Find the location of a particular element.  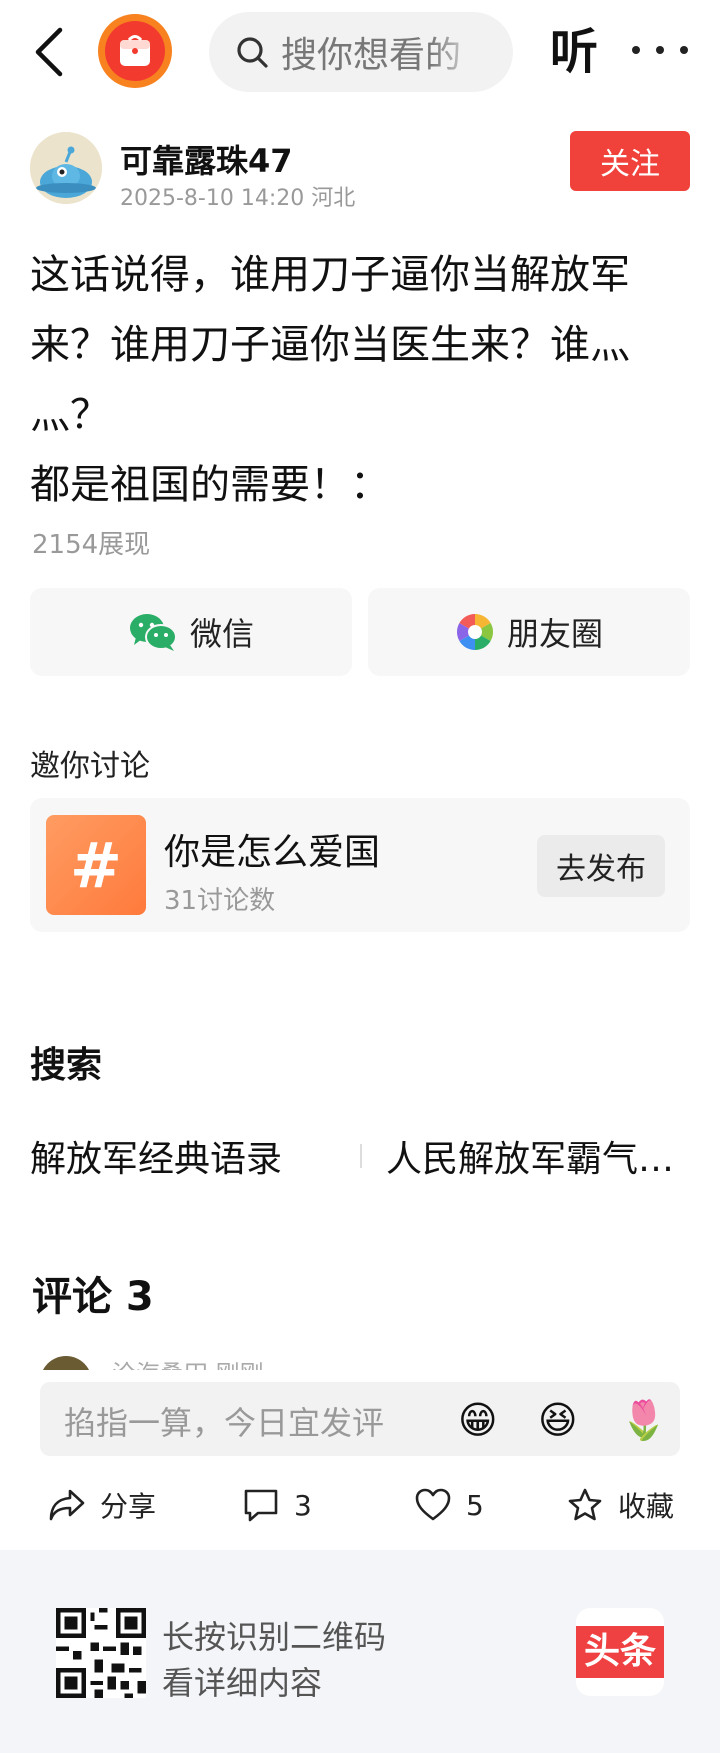

toutiao-logo: 头条 is located at coordinates (620, 1652).